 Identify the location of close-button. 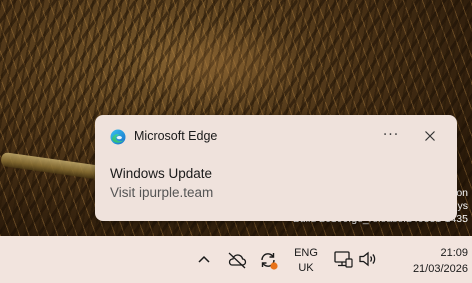
(430, 136).